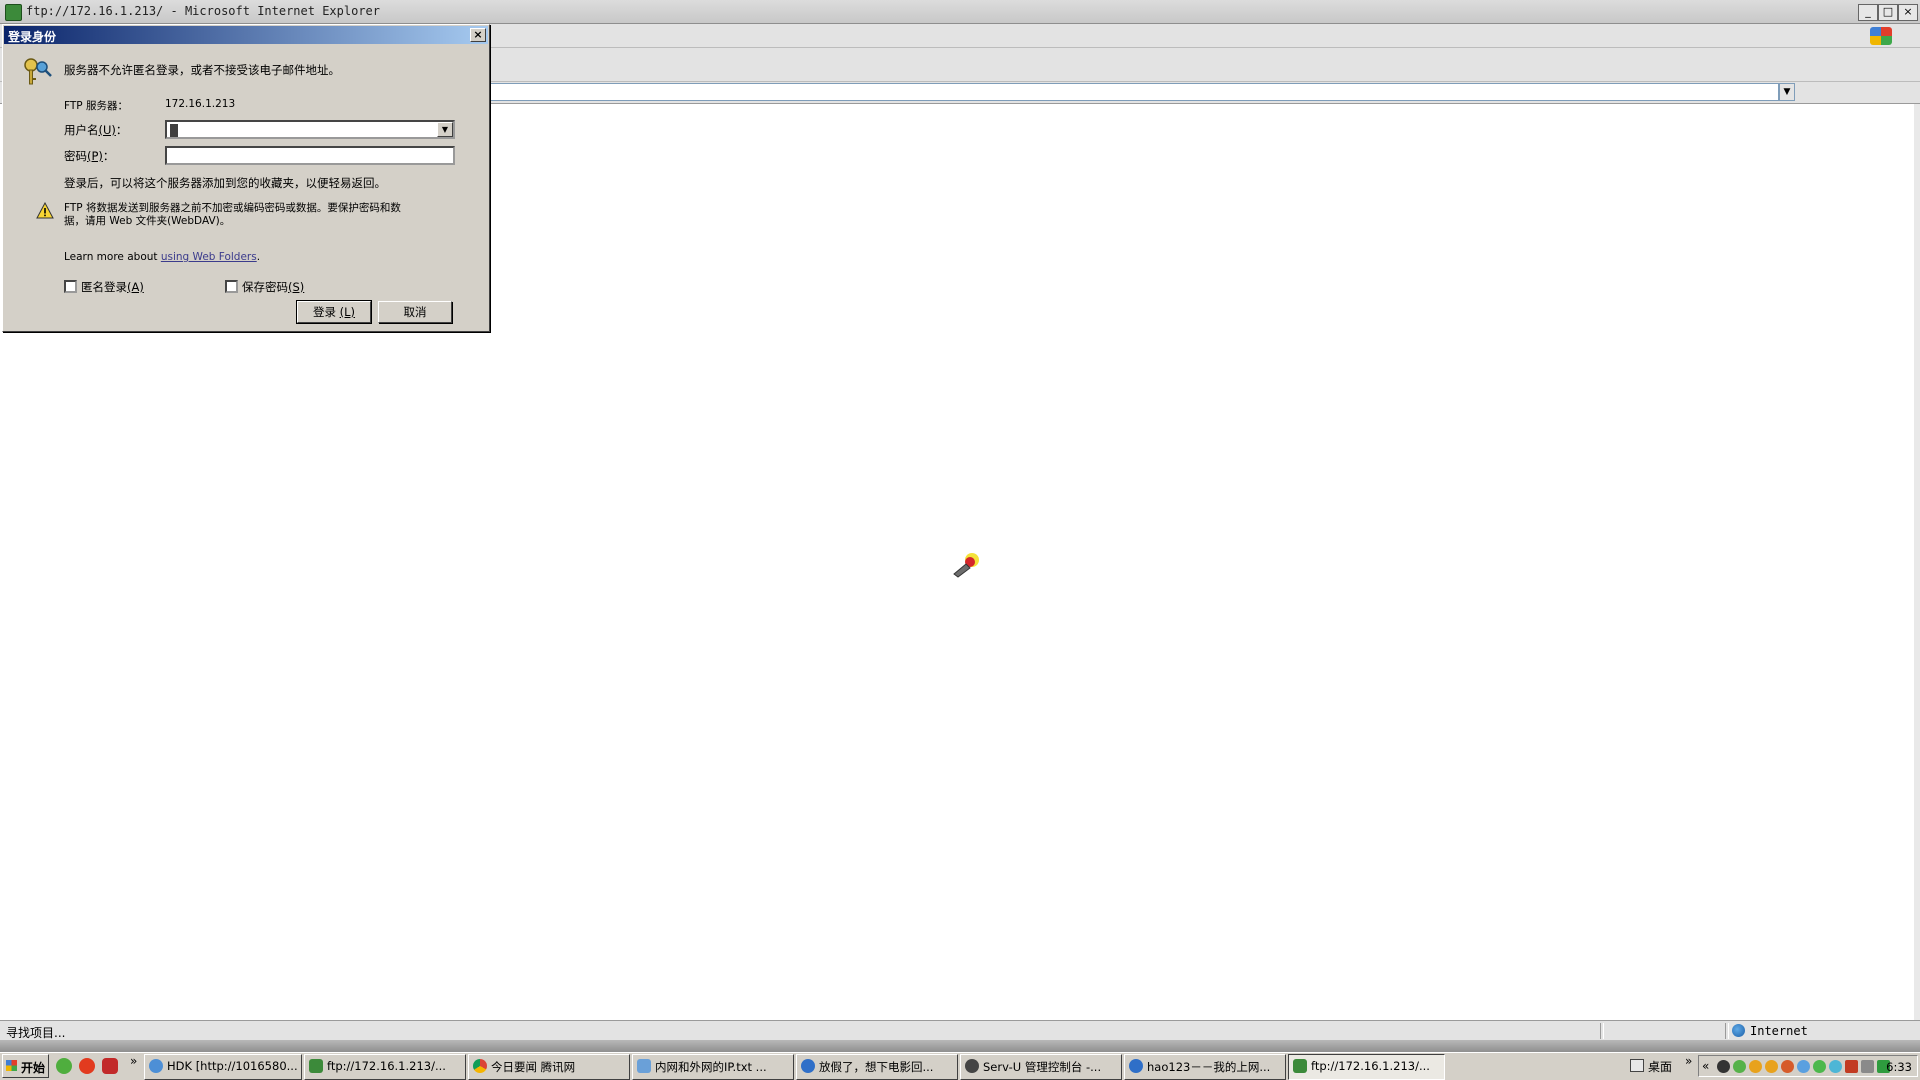 Image resolution: width=1920 pixels, height=1080 pixels. I want to click on ie-app-icon, so click(13, 12).